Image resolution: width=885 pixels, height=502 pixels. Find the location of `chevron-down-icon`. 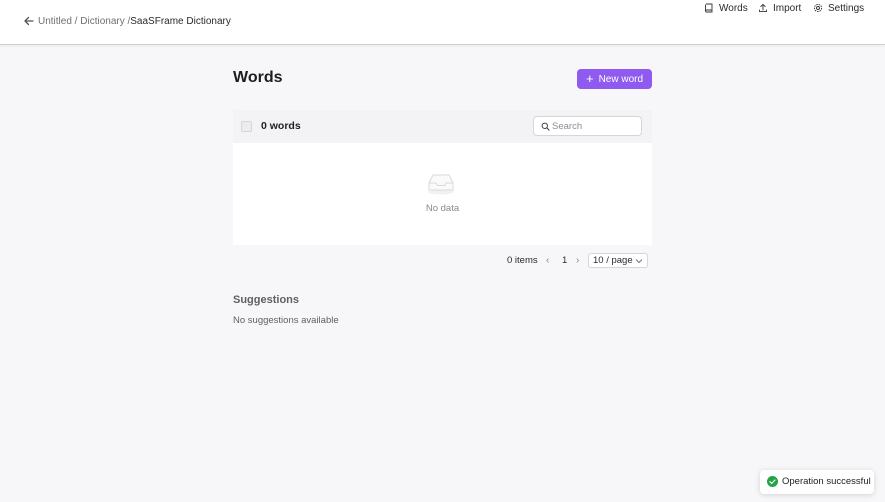

chevron-down-icon is located at coordinates (639, 261).